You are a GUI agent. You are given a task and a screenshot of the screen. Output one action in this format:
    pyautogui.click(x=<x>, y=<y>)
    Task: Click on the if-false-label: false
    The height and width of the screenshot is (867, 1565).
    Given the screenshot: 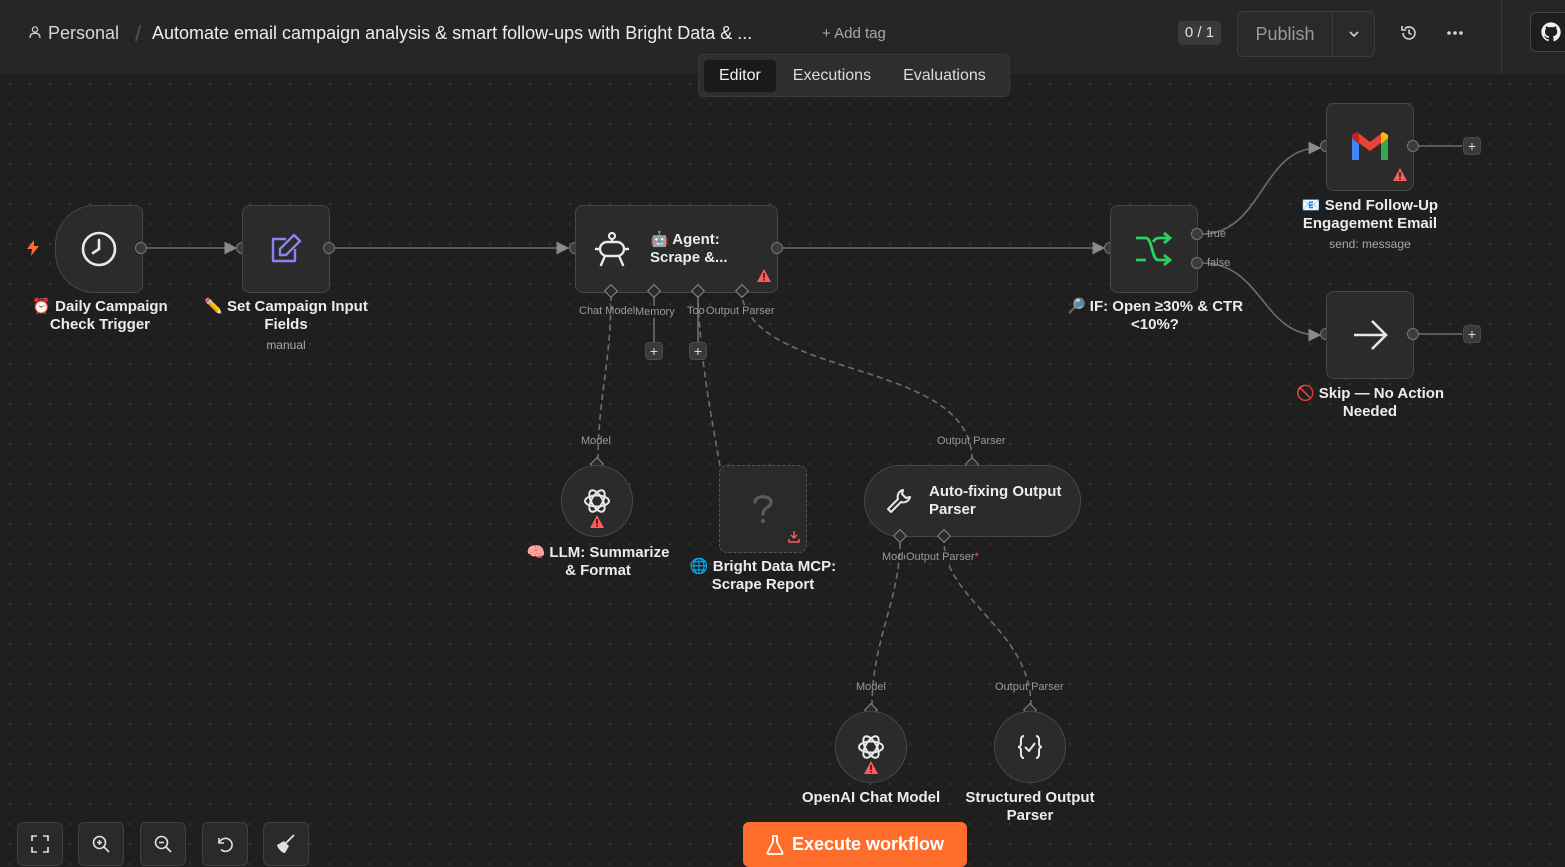 What is the action you would take?
    pyautogui.click(x=1219, y=263)
    